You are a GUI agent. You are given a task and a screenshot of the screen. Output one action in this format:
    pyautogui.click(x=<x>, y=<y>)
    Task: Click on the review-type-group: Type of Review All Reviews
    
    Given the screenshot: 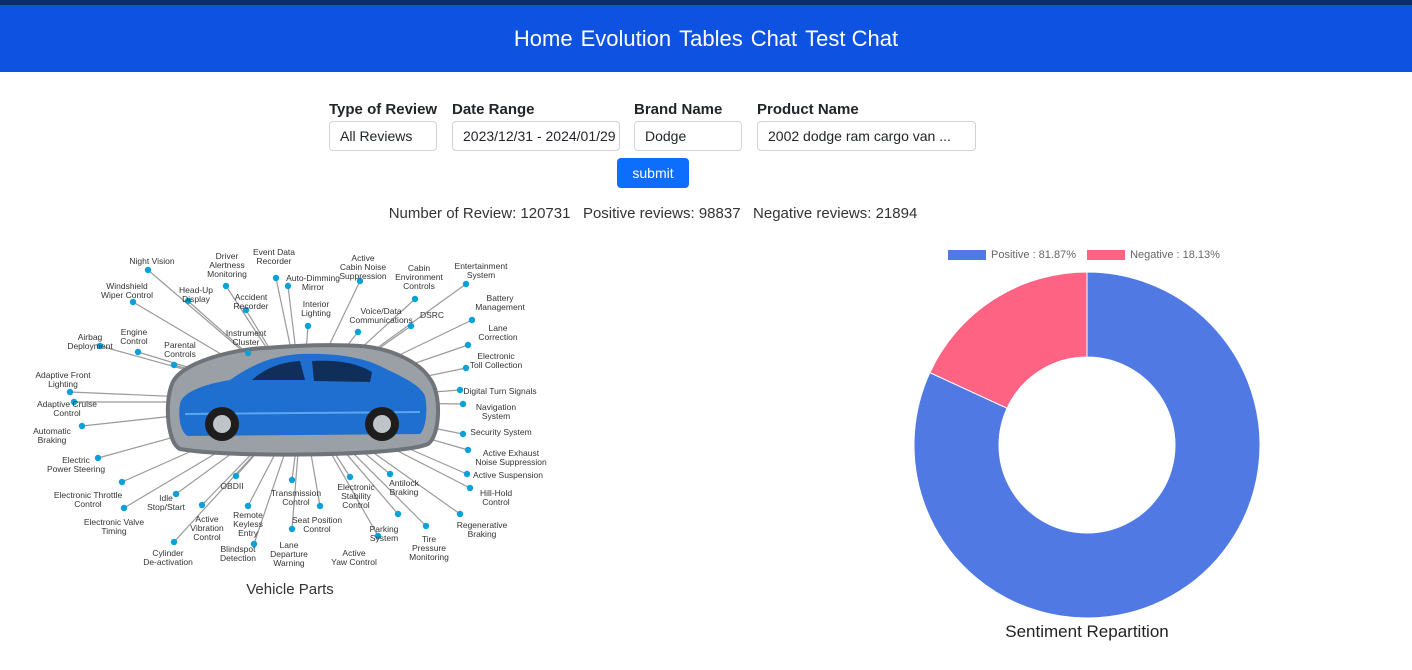 What is the action you would take?
    pyautogui.click(x=383, y=125)
    